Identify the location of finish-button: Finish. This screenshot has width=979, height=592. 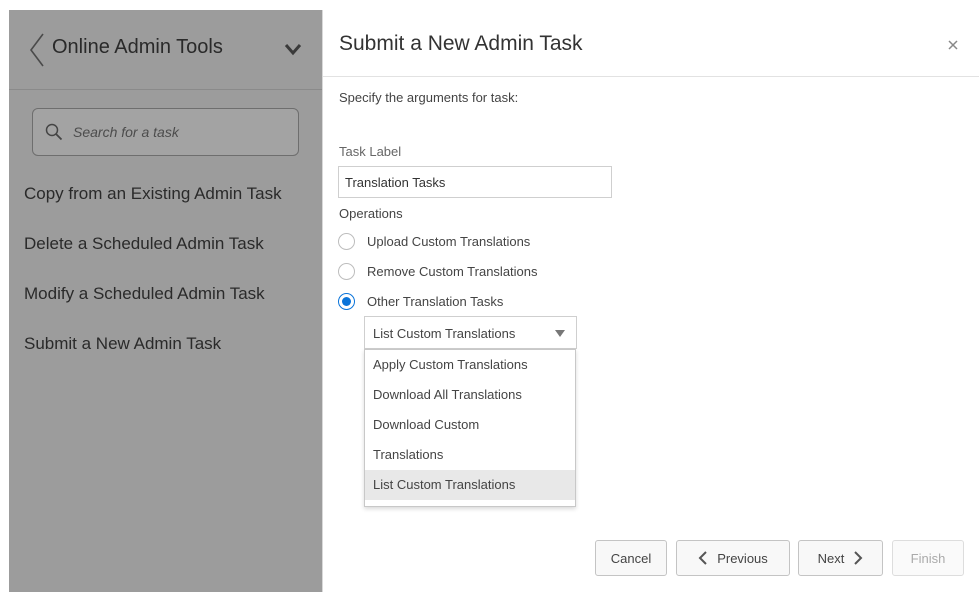
(928, 558).